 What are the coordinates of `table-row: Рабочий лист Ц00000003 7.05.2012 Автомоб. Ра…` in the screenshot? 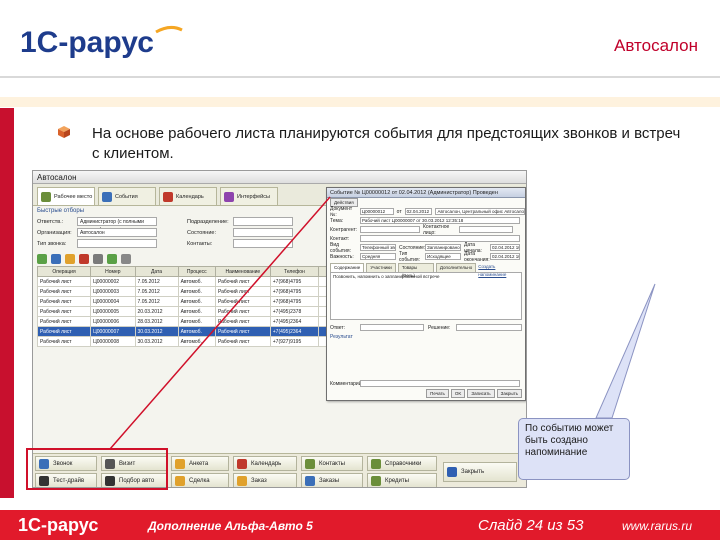 It's located at (197, 291).